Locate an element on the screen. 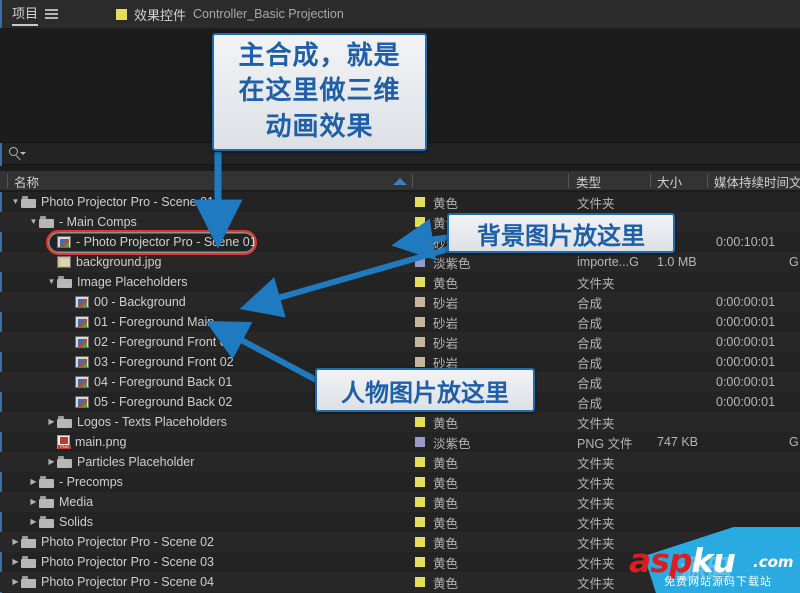 This screenshot has width=800, height=593. row-ext-text: G is located at coordinates (794, 442).